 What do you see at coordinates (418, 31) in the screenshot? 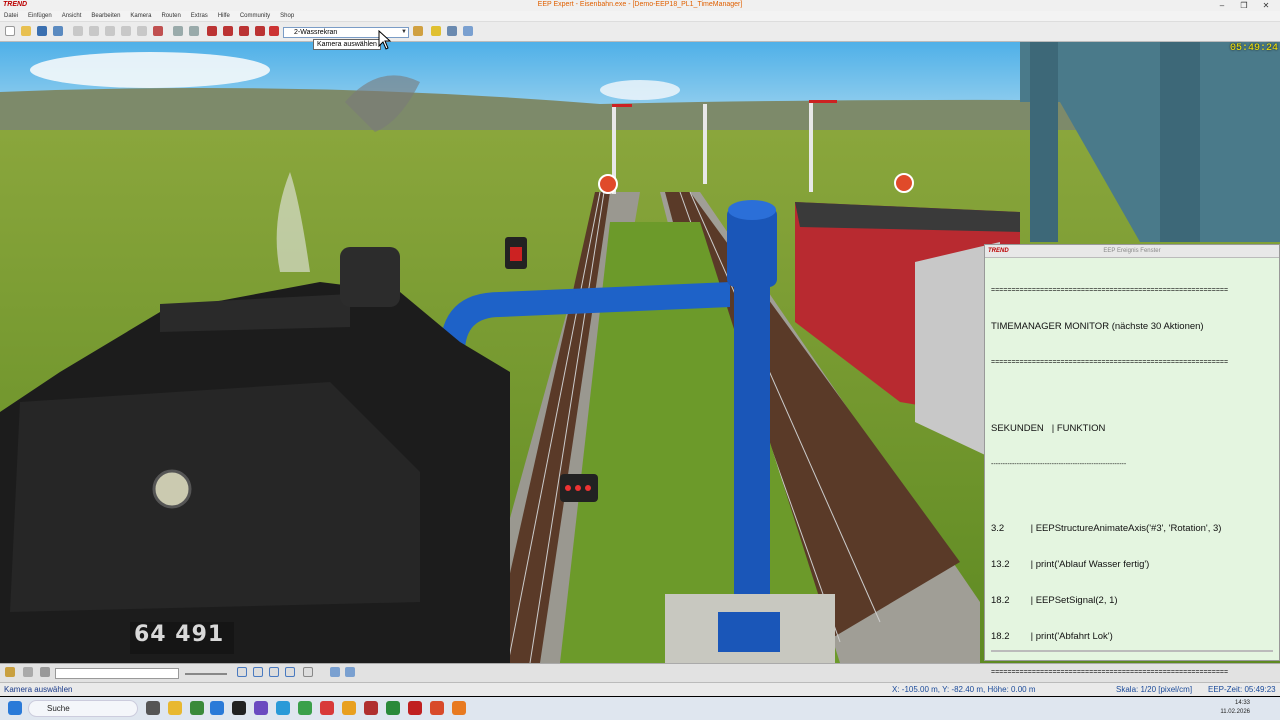
I see `camera-settings-icon` at bounding box center [418, 31].